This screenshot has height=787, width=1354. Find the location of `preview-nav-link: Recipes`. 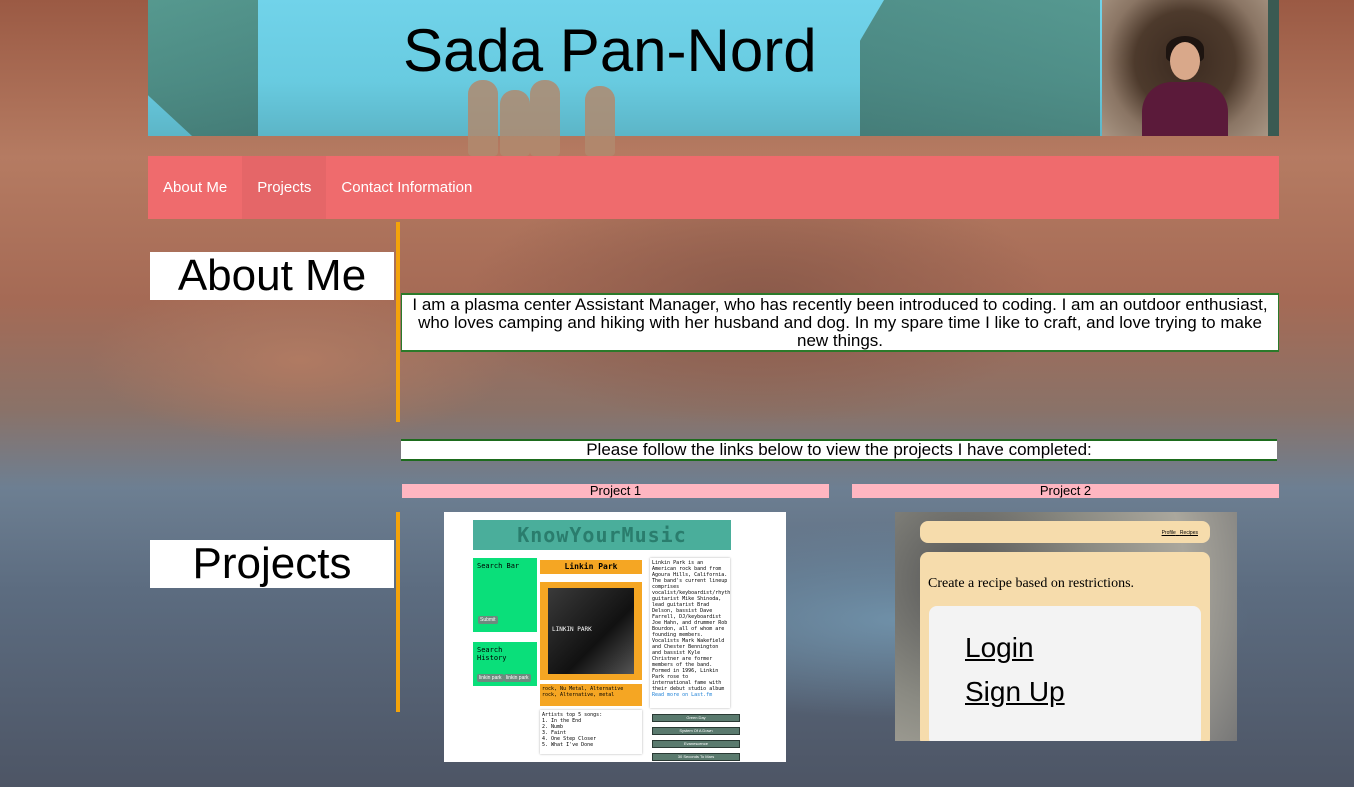

preview-nav-link: Recipes is located at coordinates (1188, 533).